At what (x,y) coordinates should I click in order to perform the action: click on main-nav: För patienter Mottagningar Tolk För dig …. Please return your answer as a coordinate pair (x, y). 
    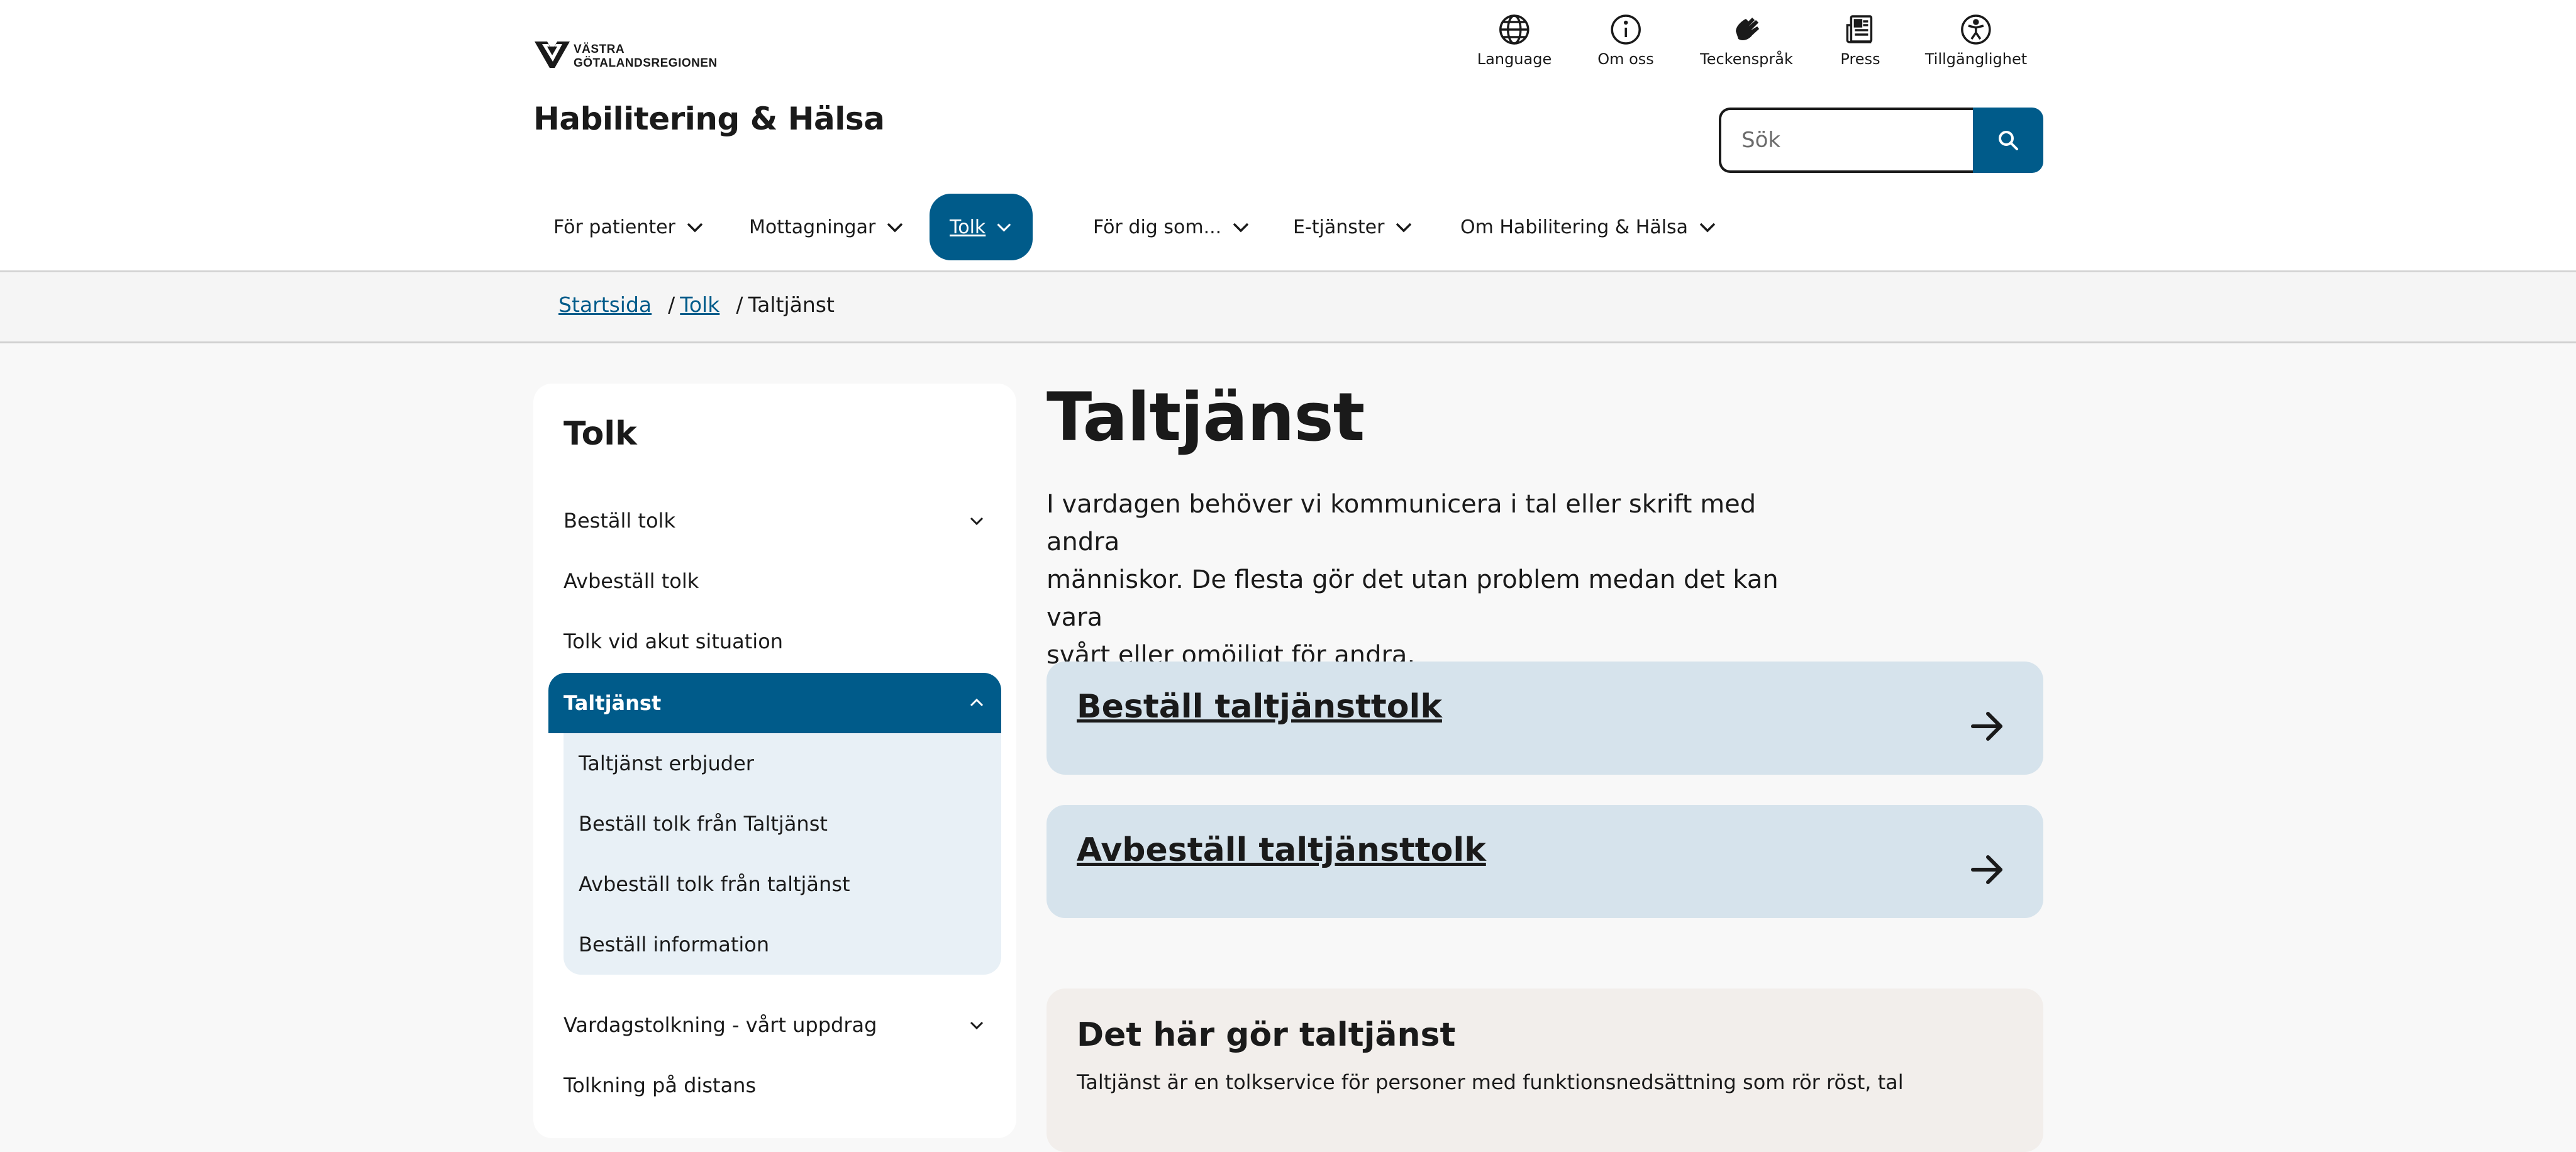
    Looking at the image, I should click on (1288, 227).